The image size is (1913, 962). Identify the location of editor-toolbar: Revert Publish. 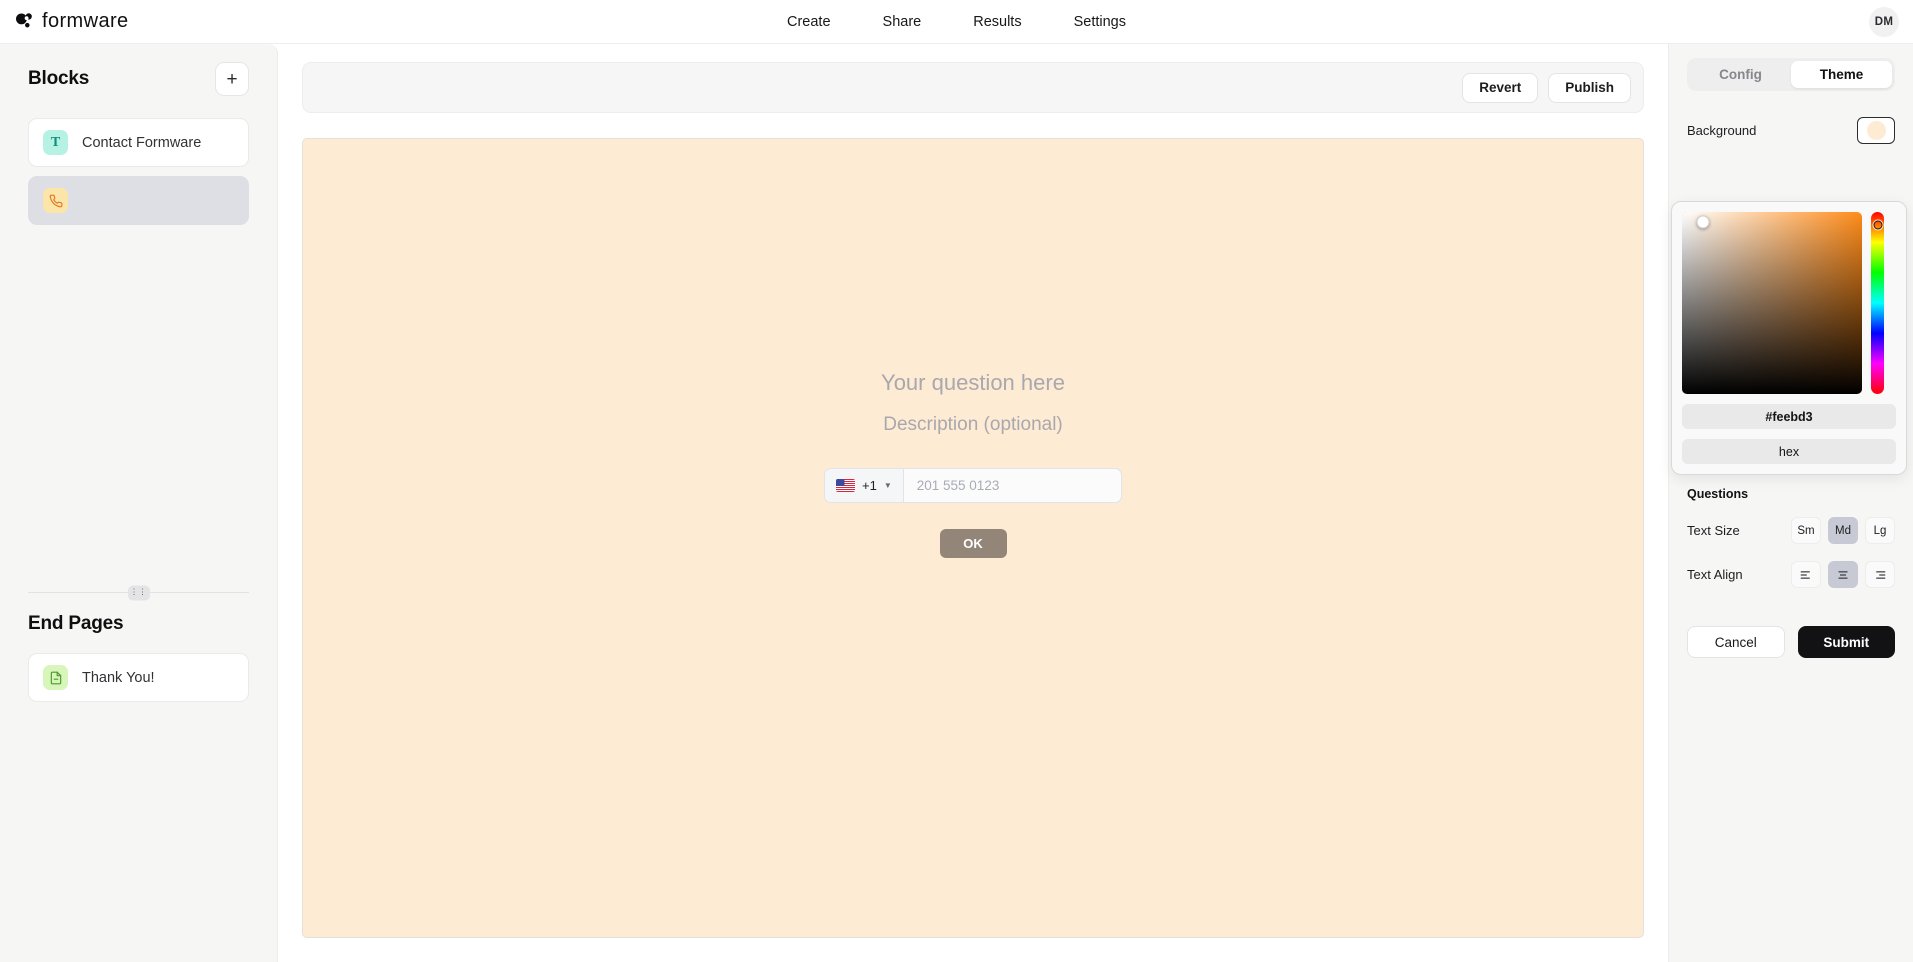
(973, 87).